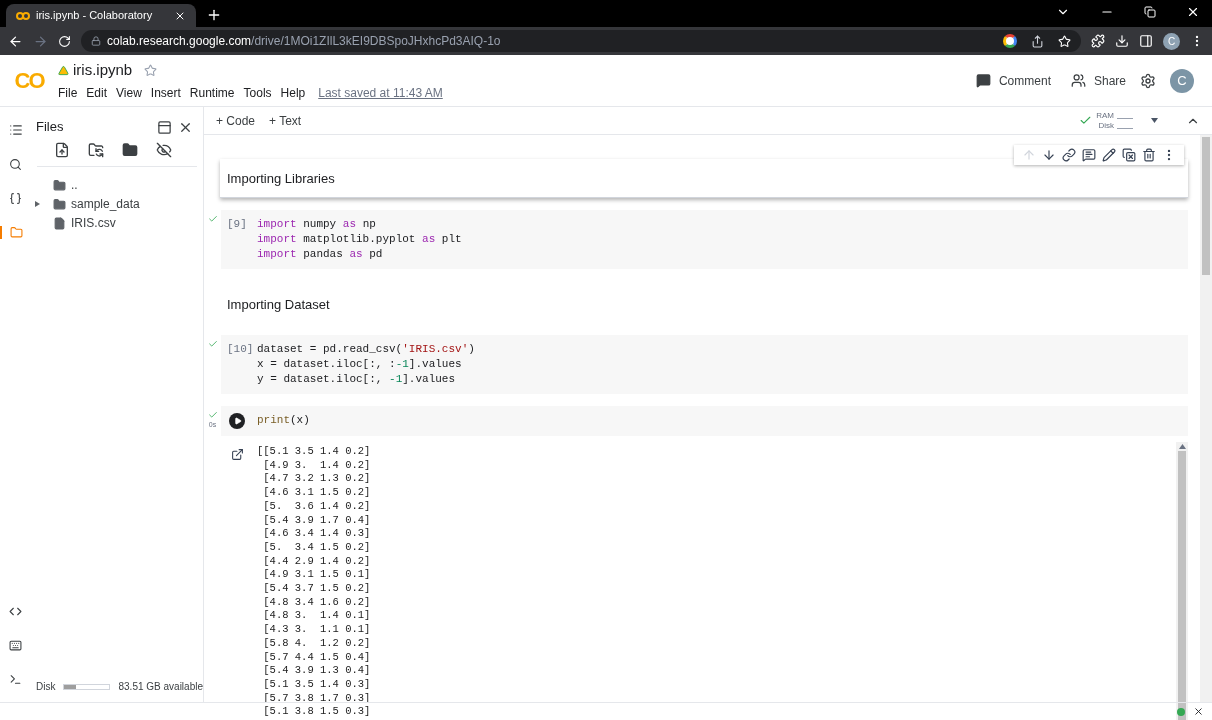 The image size is (1212, 720). I want to click on address-bar: colab.research.google.com/drive/1MOi1ZIlL3kEI9DBSpoJHxhcPd3AIQ-1o, so click(581, 41).